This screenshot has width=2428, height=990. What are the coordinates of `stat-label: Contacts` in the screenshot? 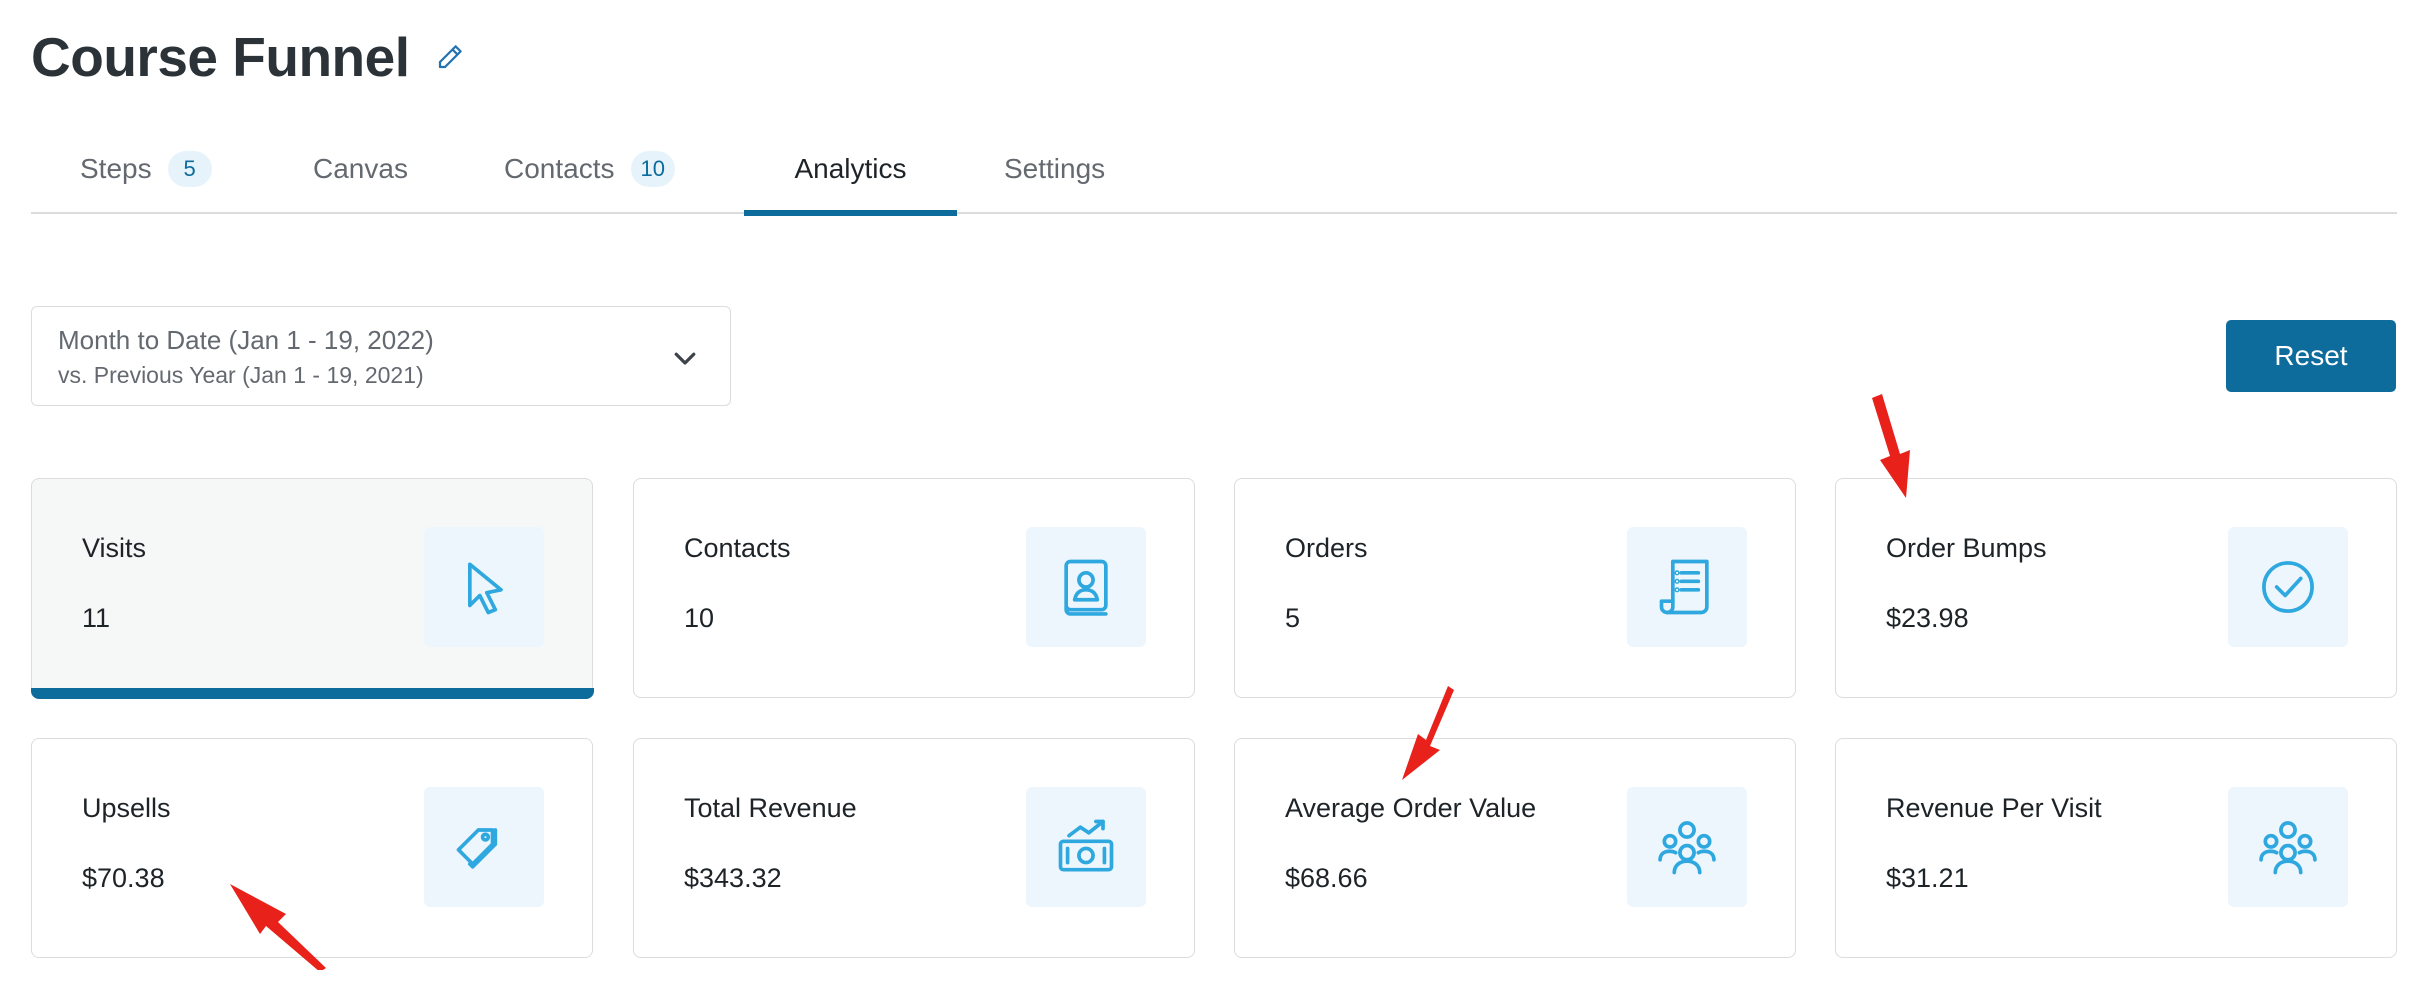 It's located at (737, 548).